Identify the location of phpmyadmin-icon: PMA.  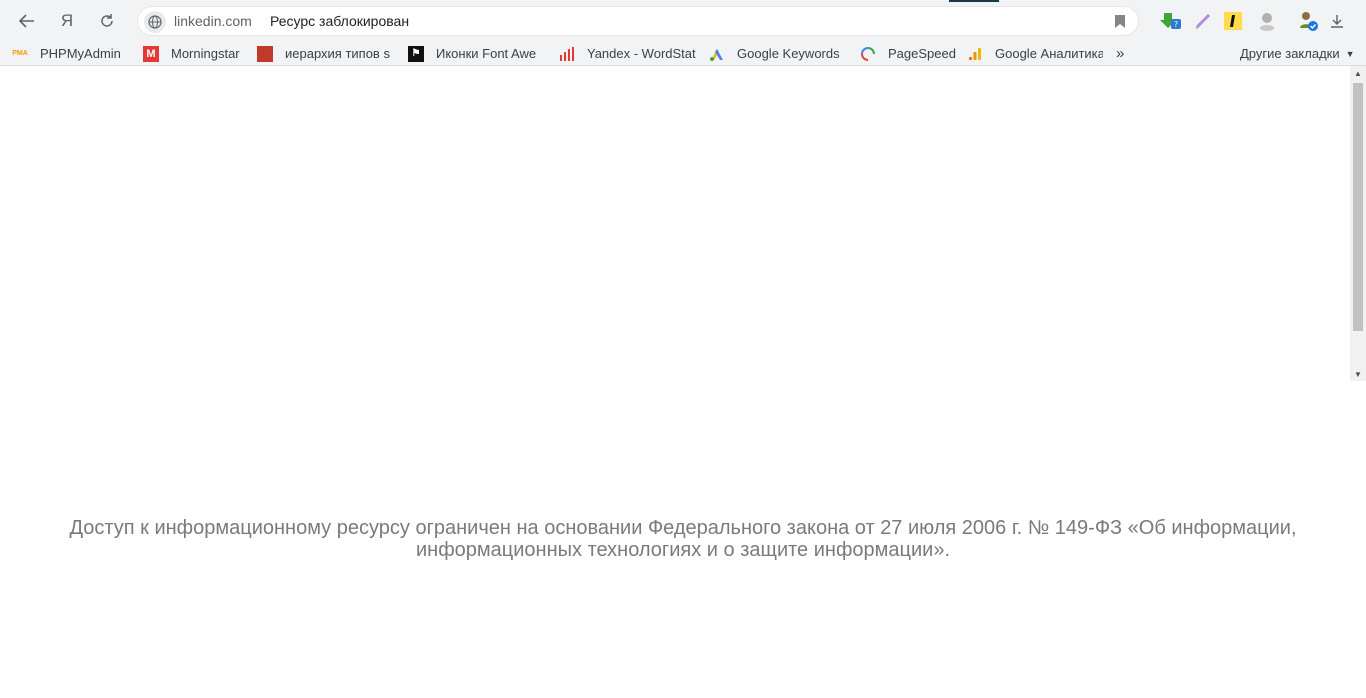
(20, 53).